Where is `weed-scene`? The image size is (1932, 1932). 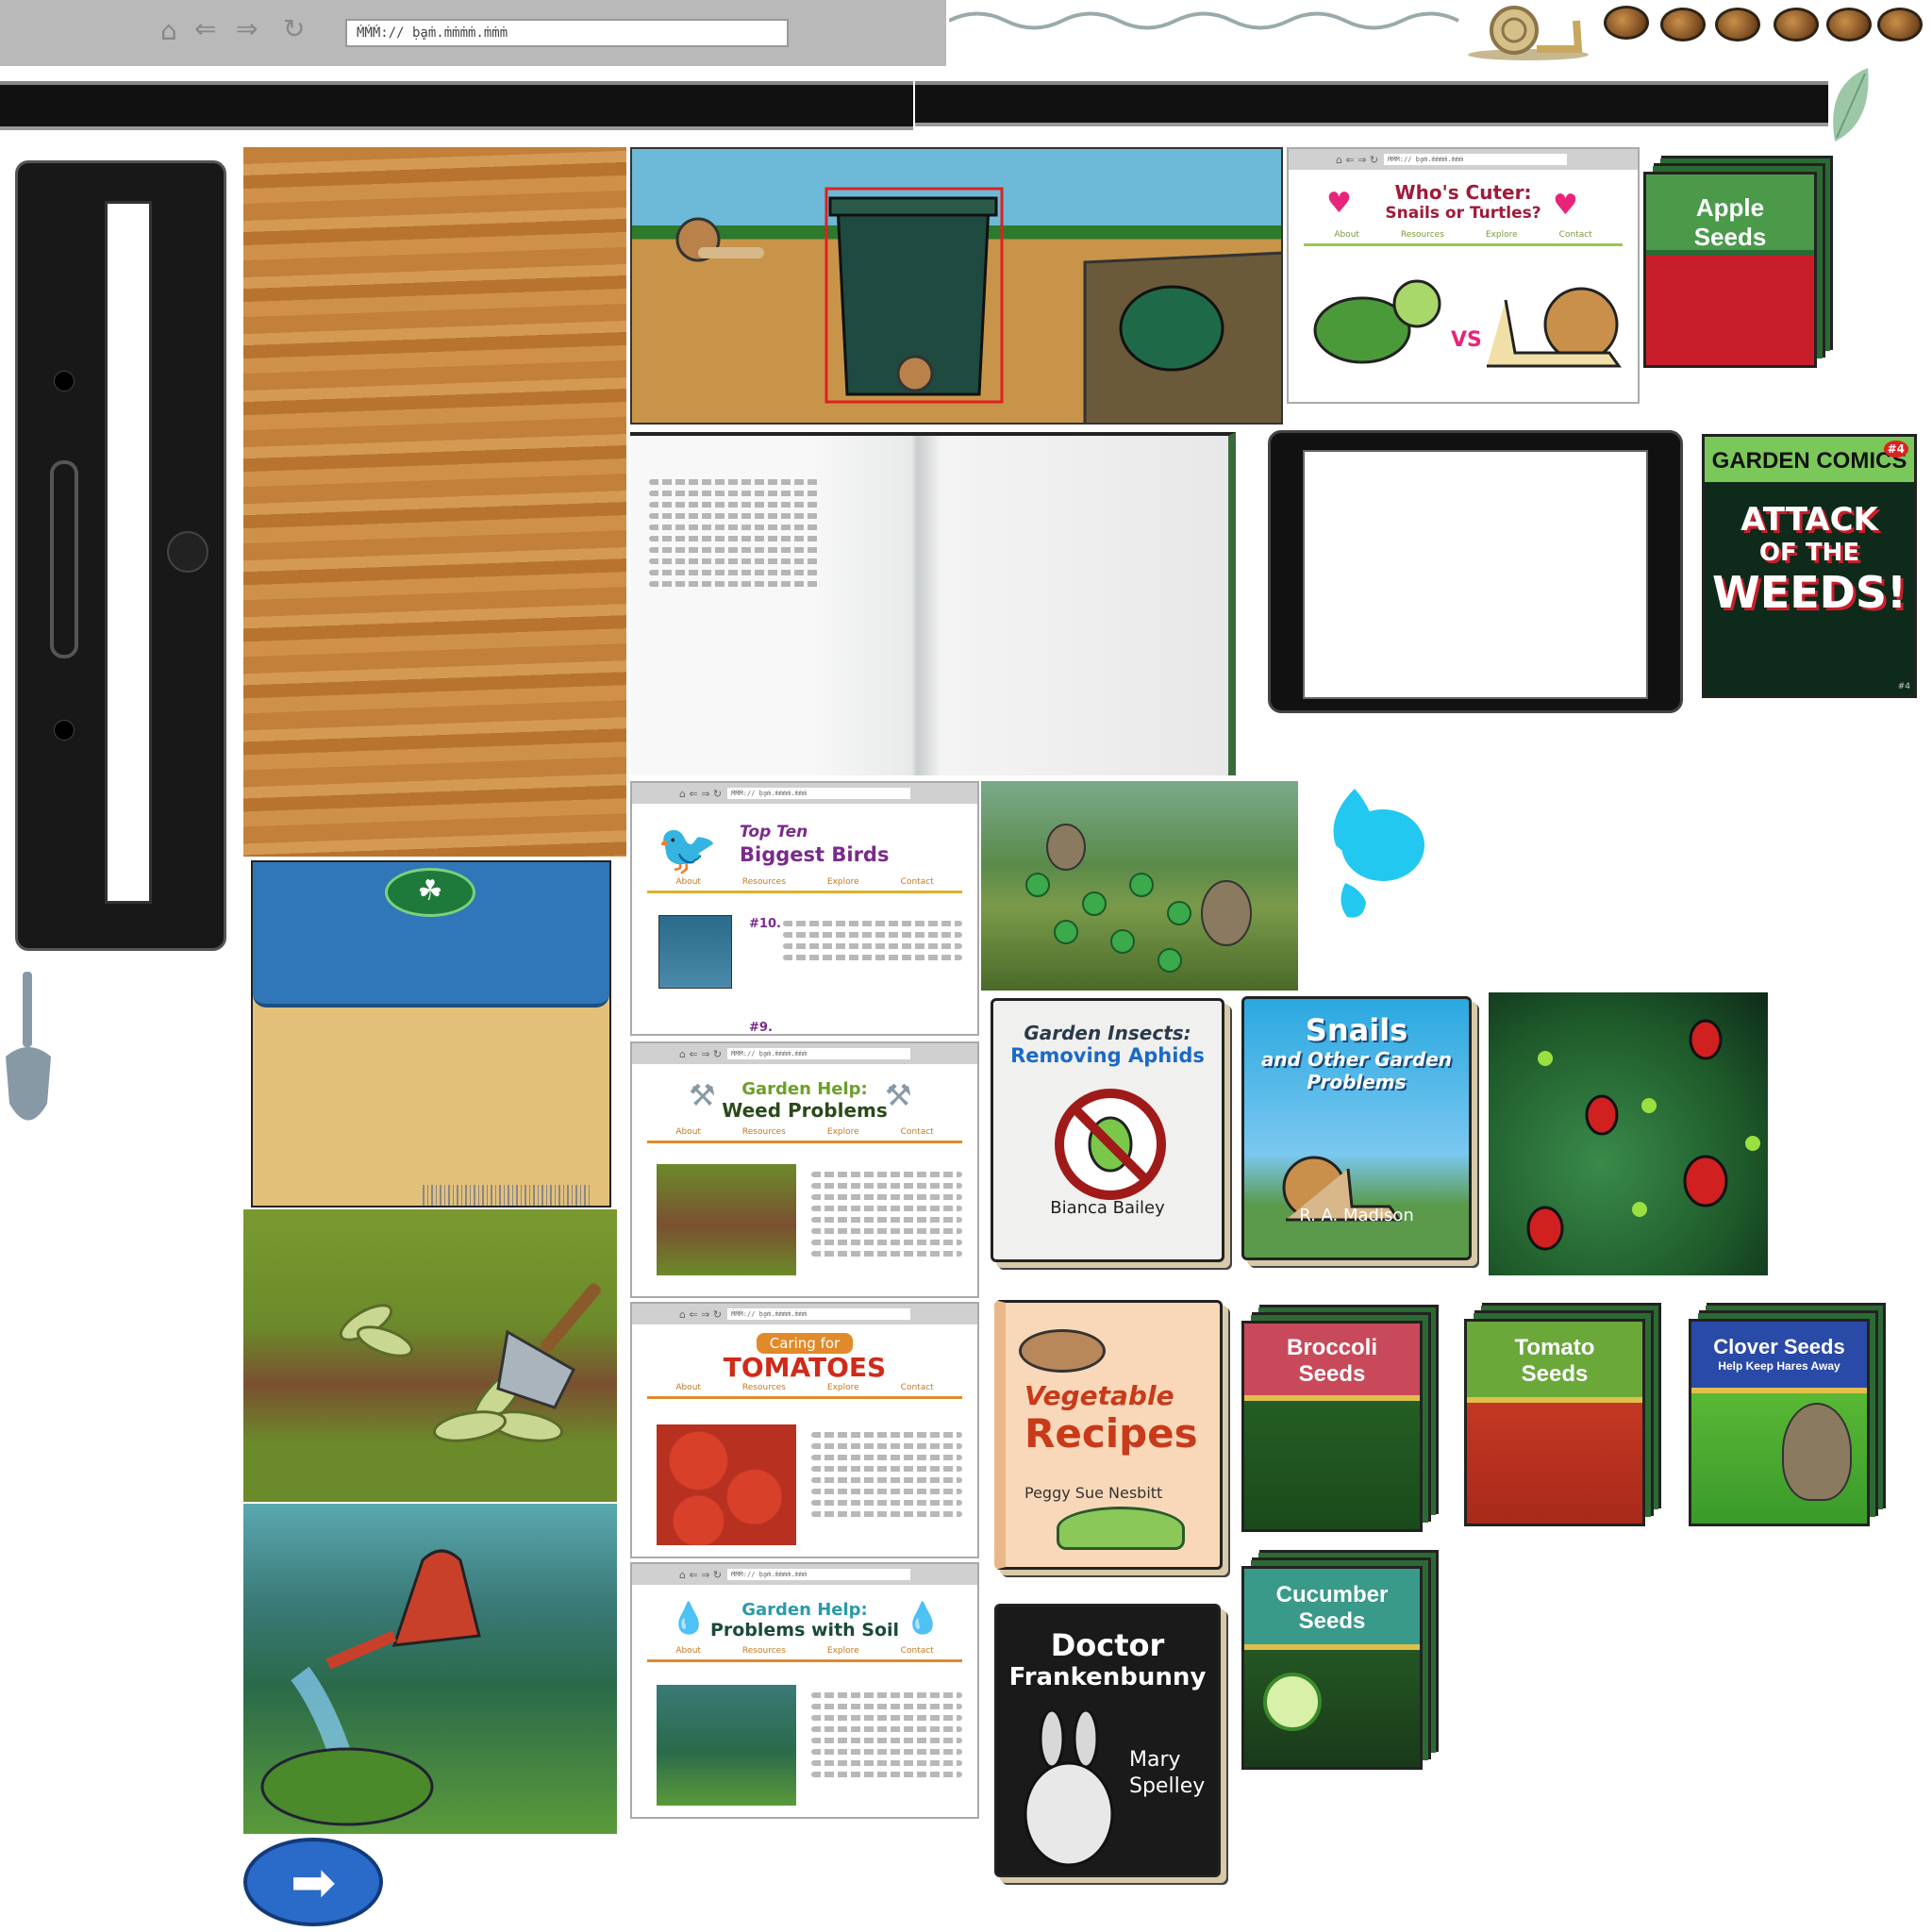 weed-scene is located at coordinates (430, 1356).